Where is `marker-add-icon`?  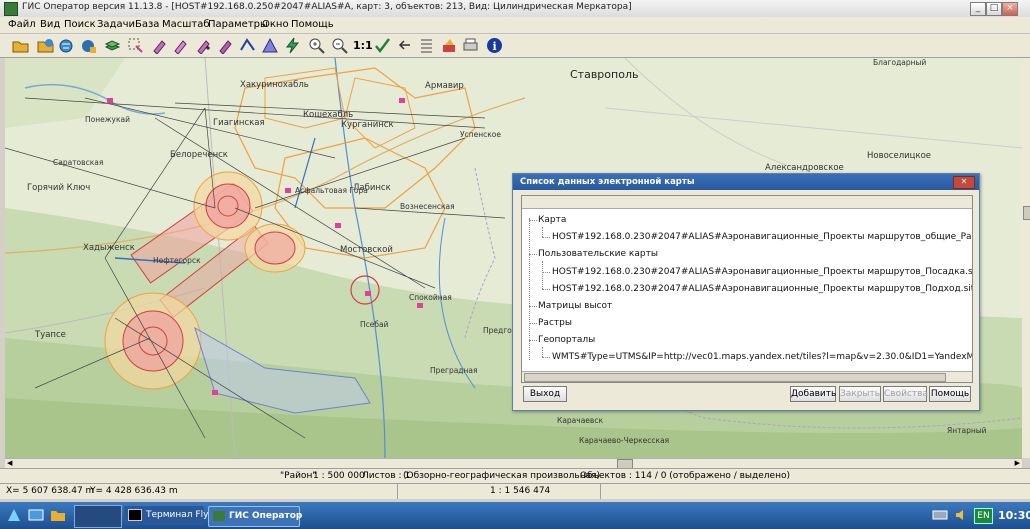 marker-add-icon is located at coordinates (202, 45).